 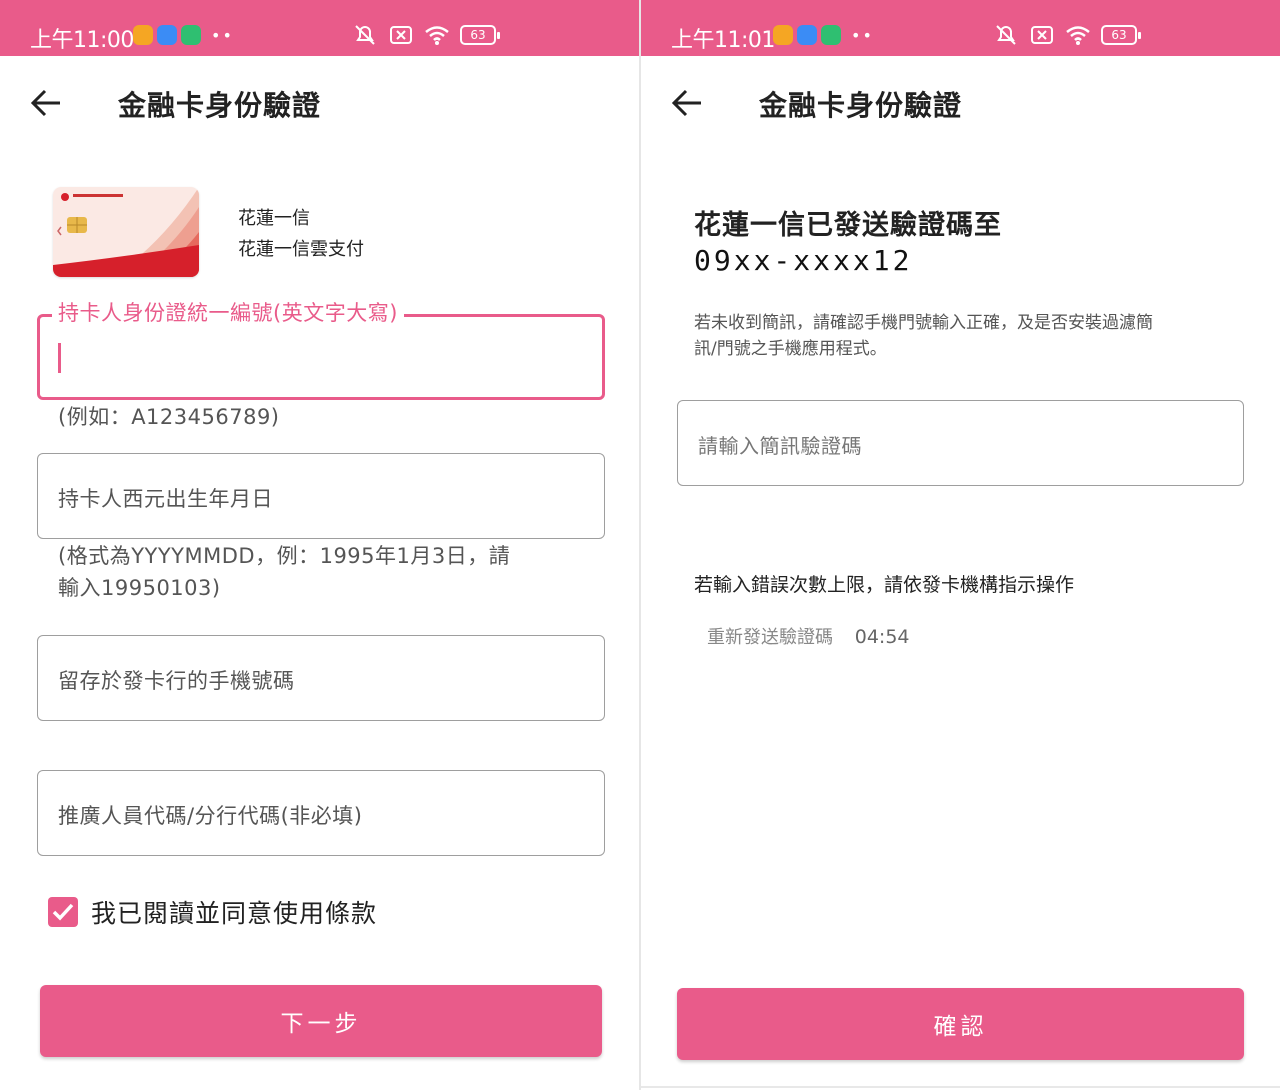 What do you see at coordinates (780, 446) in the screenshot?
I see `otp-placeholder: 請輸入簡訊驗證碼` at bounding box center [780, 446].